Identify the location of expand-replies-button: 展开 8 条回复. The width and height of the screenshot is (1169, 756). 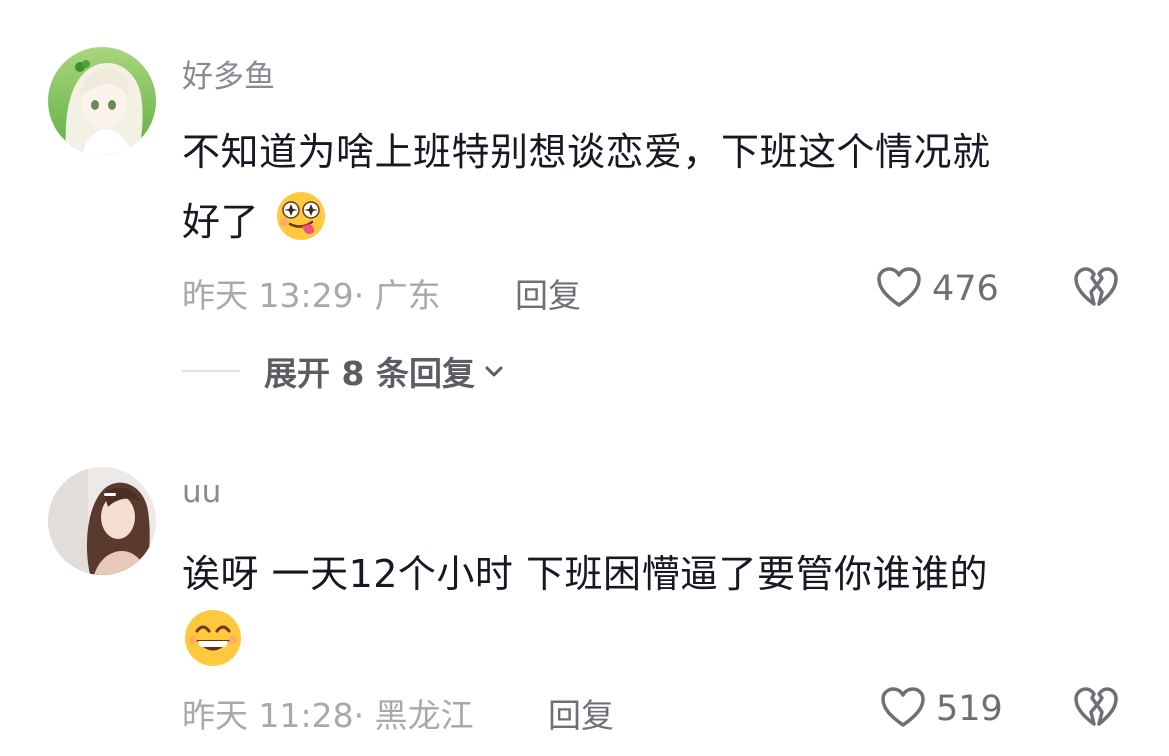
(384, 371).